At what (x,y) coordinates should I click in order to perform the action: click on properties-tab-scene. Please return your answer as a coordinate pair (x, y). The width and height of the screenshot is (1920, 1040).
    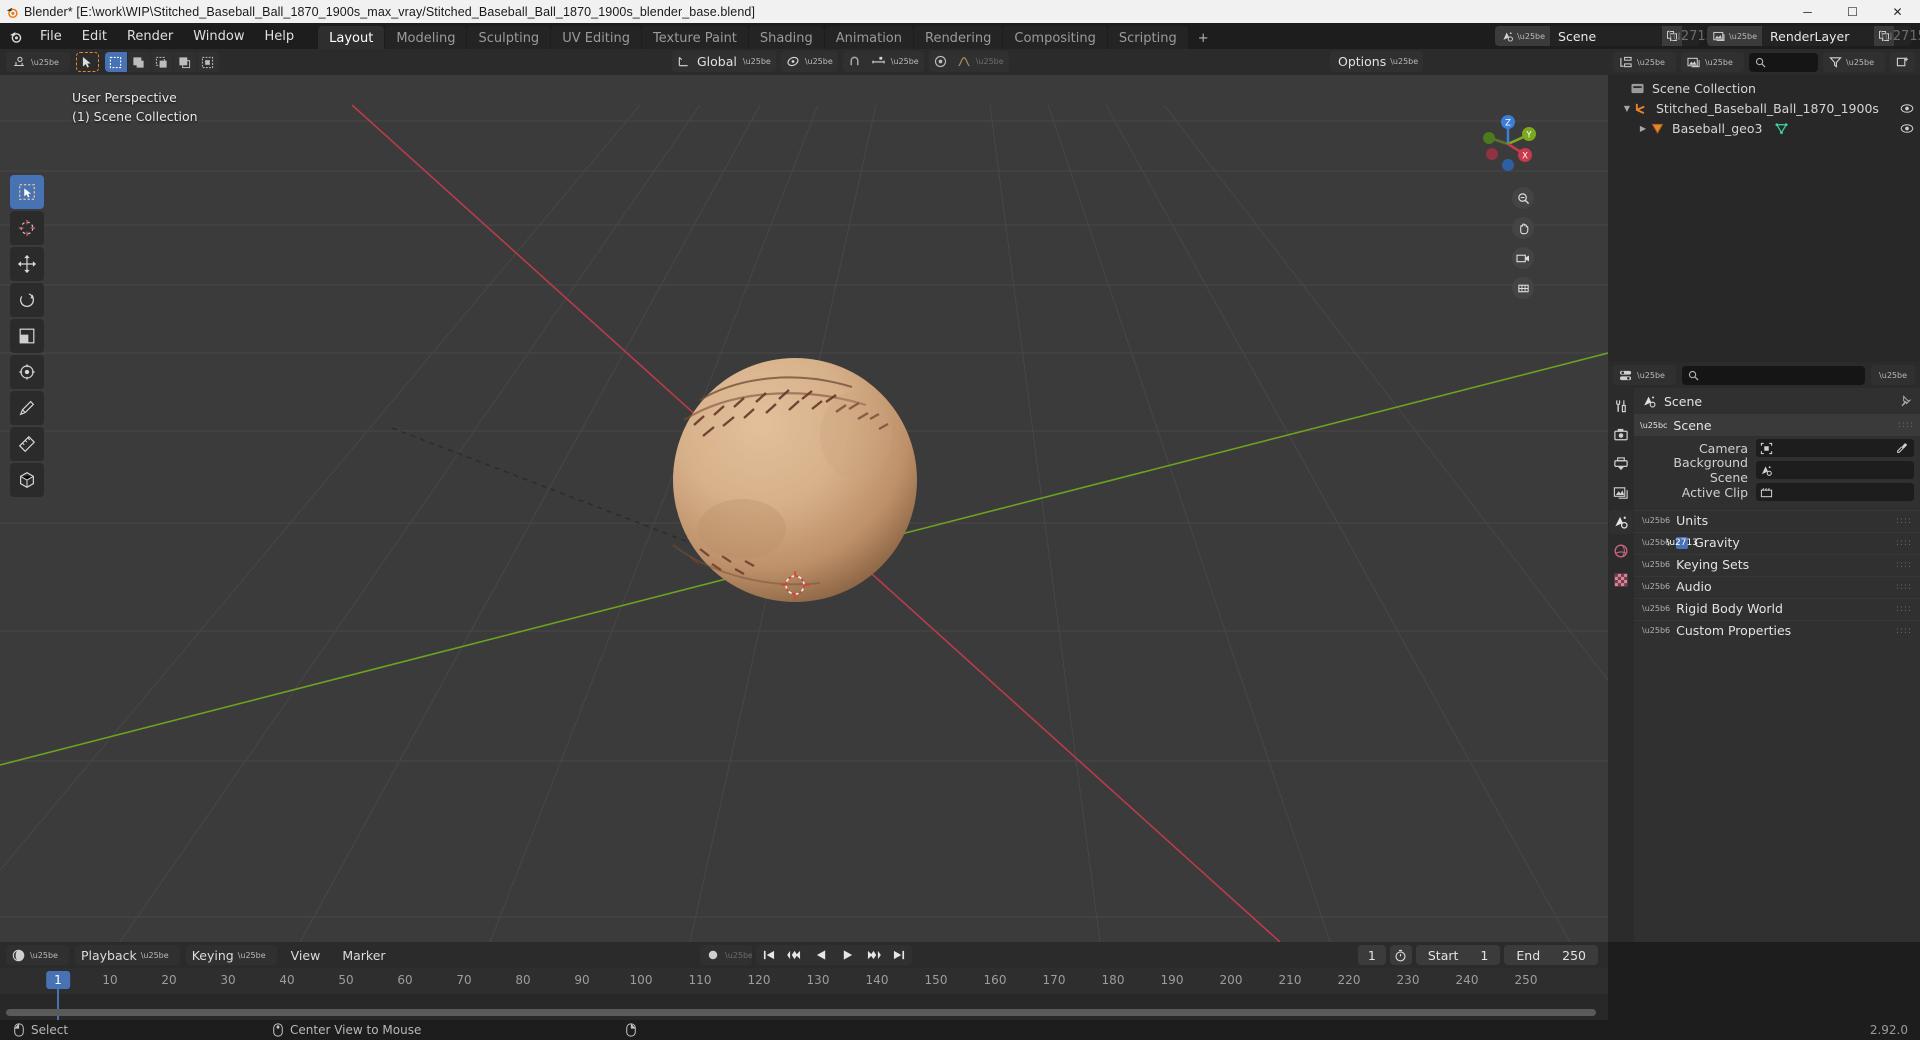
    Looking at the image, I should click on (1621, 522).